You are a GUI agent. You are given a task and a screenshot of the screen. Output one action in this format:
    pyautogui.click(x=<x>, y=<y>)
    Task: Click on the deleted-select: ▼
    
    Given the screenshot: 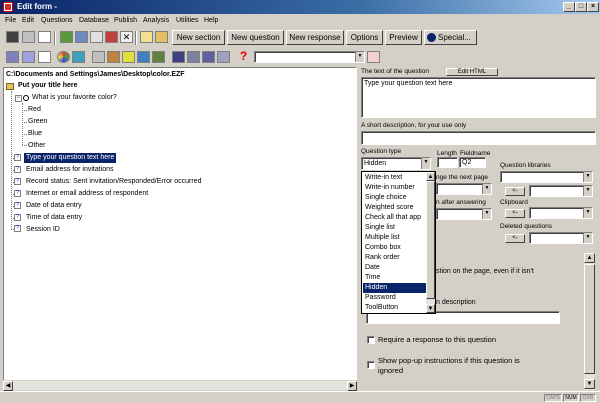 What is the action you would take?
    pyautogui.click(x=561, y=238)
    